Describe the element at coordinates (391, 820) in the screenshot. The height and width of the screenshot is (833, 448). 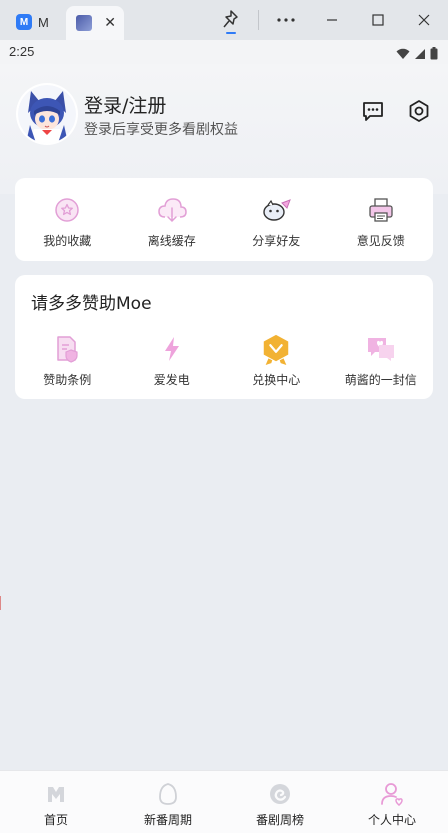
I see `nav-label: 个人中心` at that location.